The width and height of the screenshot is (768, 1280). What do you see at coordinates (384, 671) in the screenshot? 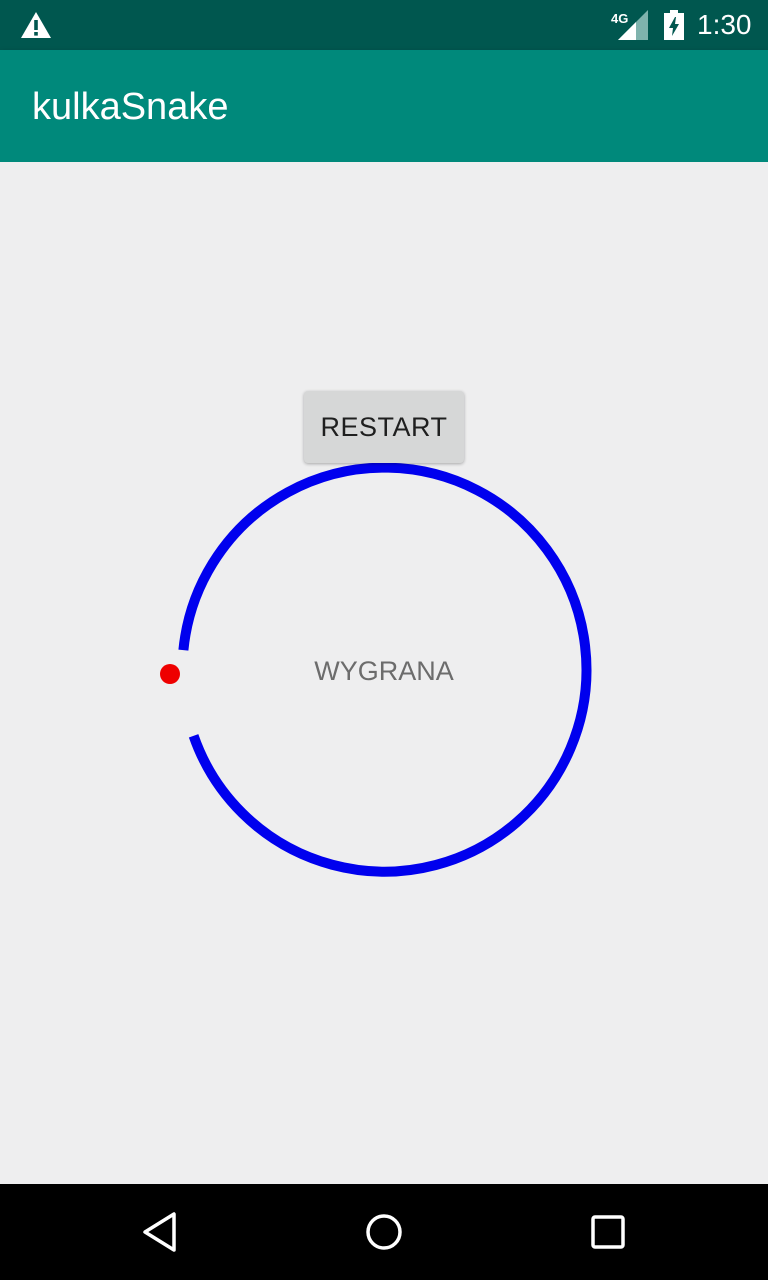
I see `game-status-text: WYGRANA` at bounding box center [384, 671].